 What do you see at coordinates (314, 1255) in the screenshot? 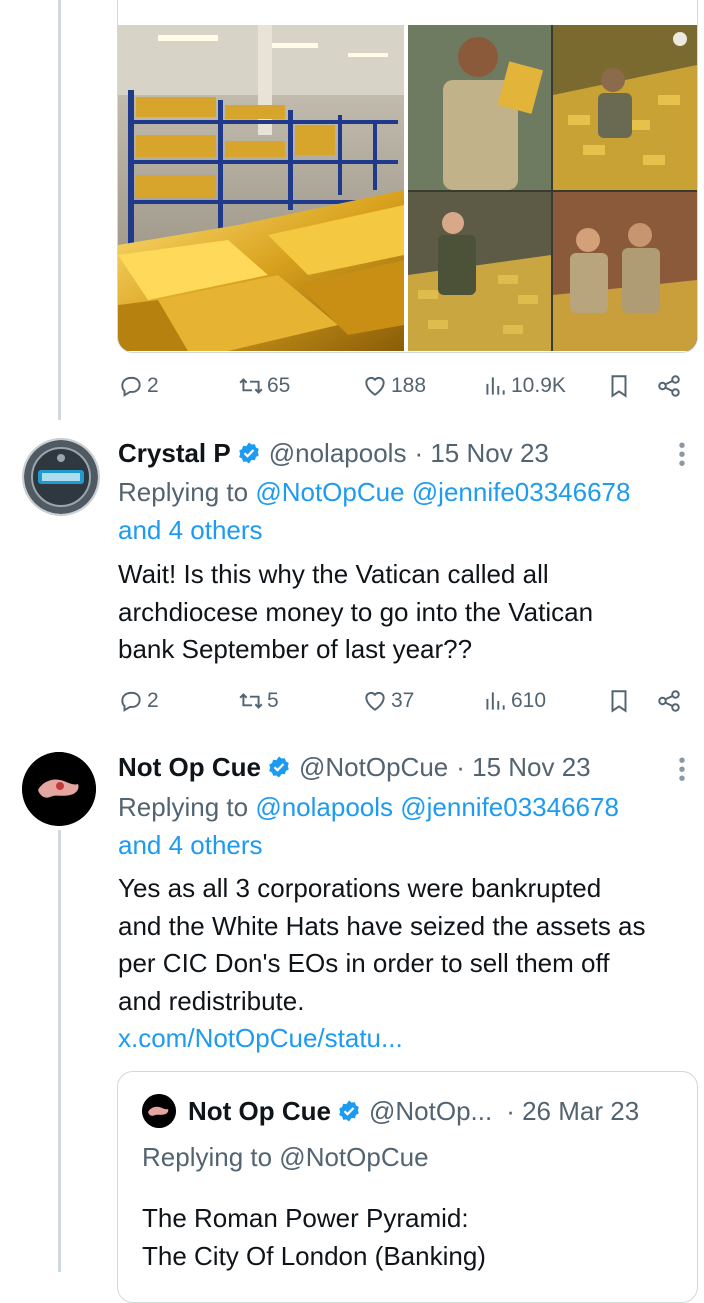
I see `quote-text-line: The City Of London (Banking)` at bounding box center [314, 1255].